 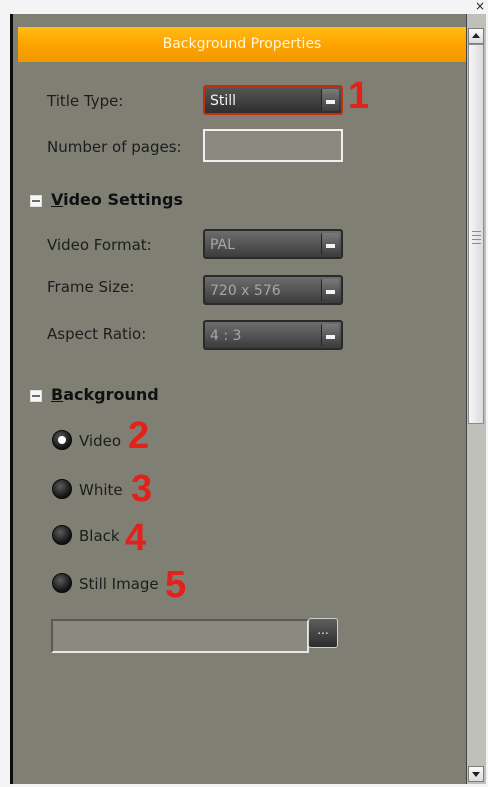 I want to click on annotation-5: 5, so click(x=176, y=585).